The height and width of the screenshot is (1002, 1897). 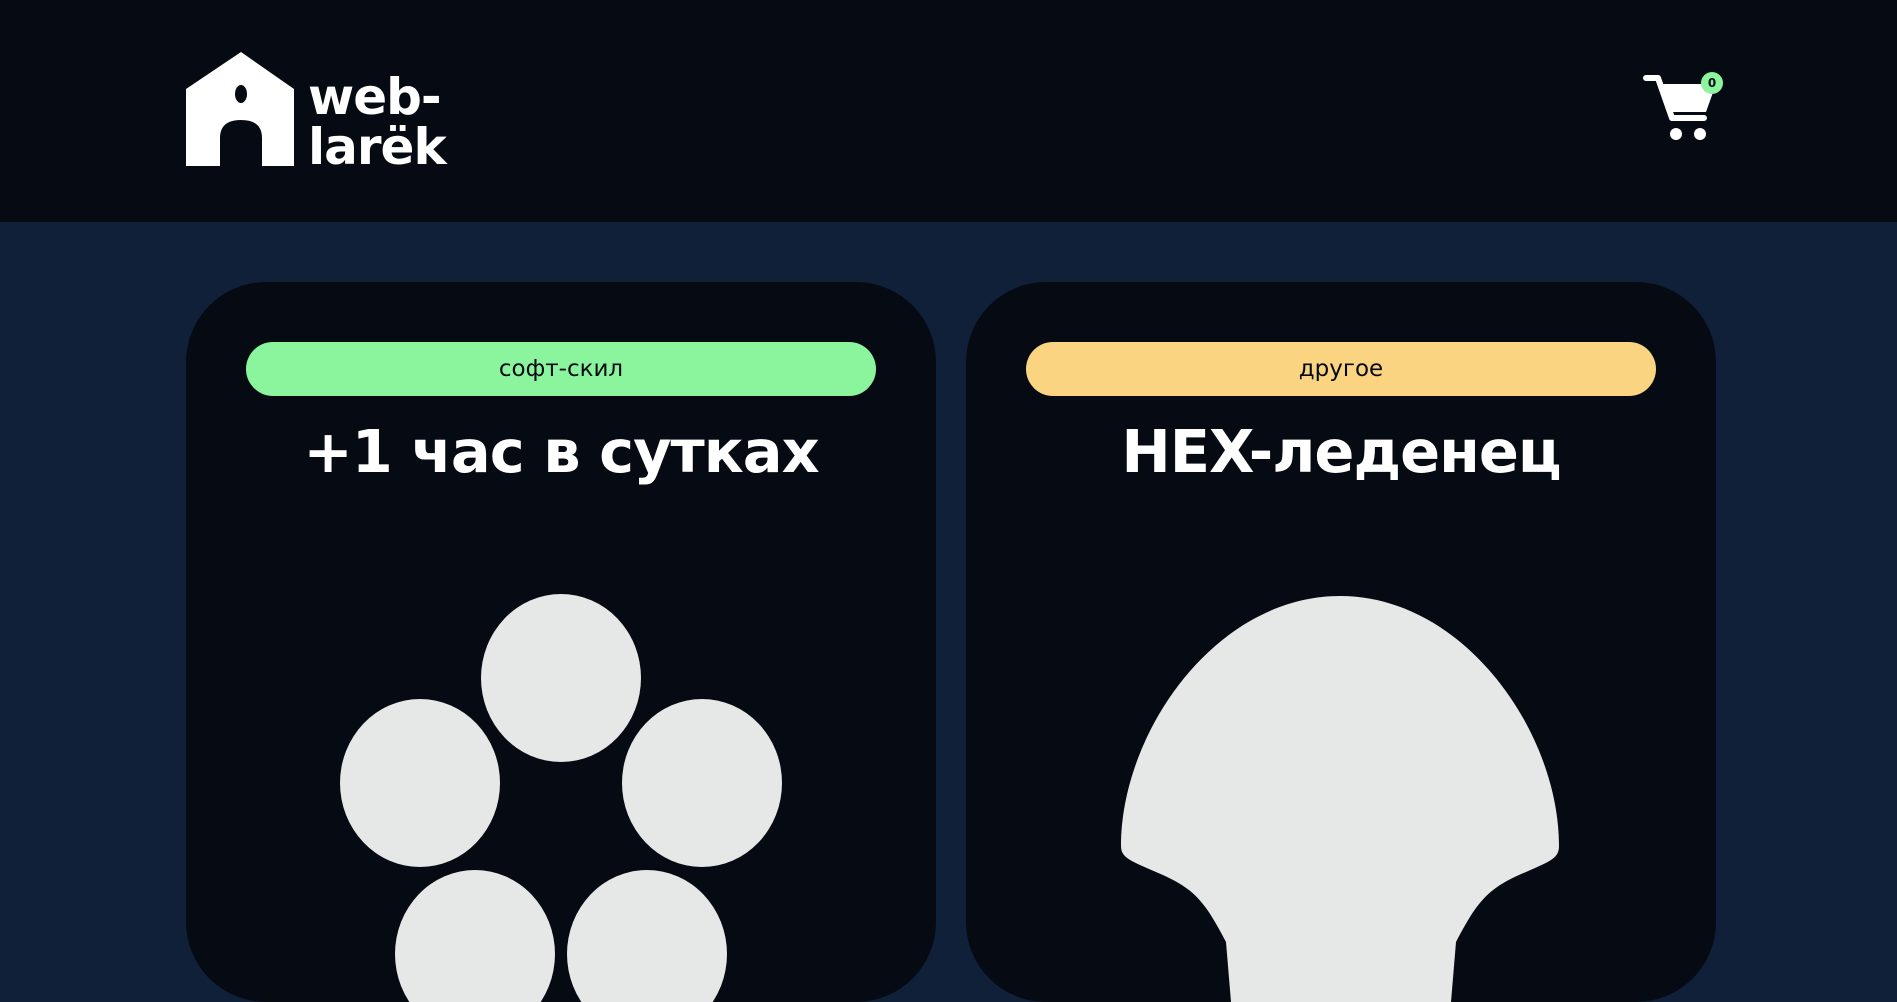 I want to click on card-category-badge: другое, so click(x=1341, y=369).